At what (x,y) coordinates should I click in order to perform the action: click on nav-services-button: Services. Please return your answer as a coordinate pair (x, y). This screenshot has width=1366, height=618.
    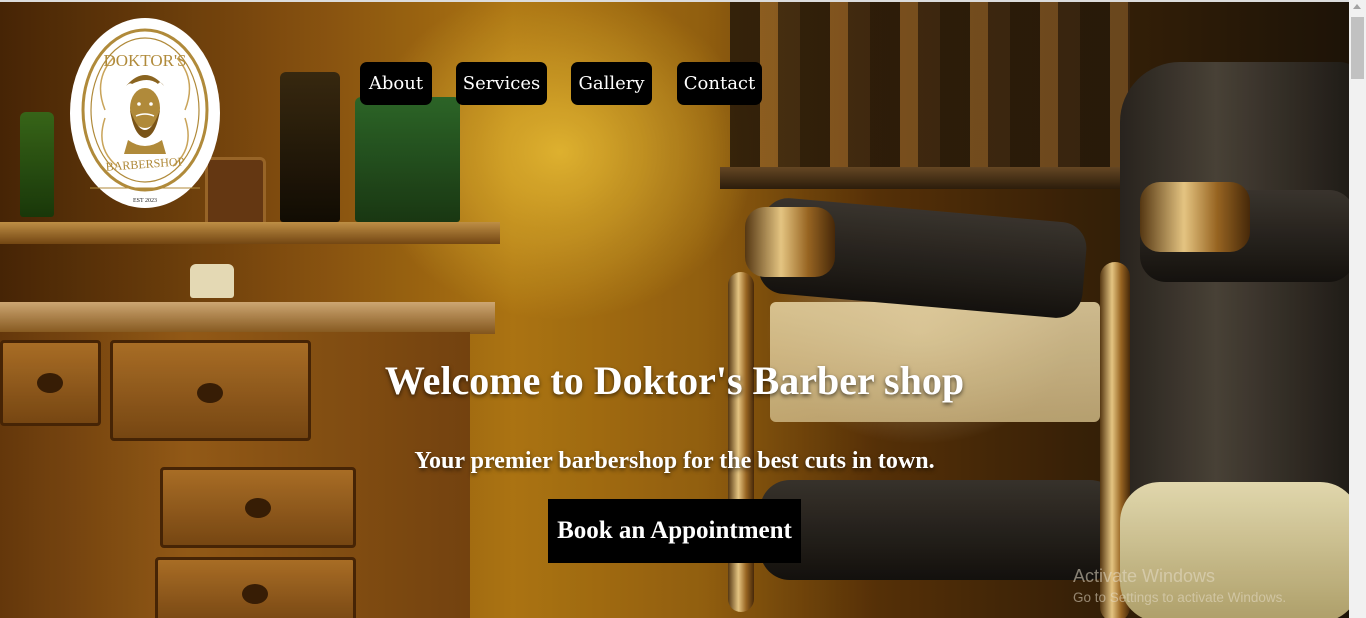
    Looking at the image, I should click on (501, 83).